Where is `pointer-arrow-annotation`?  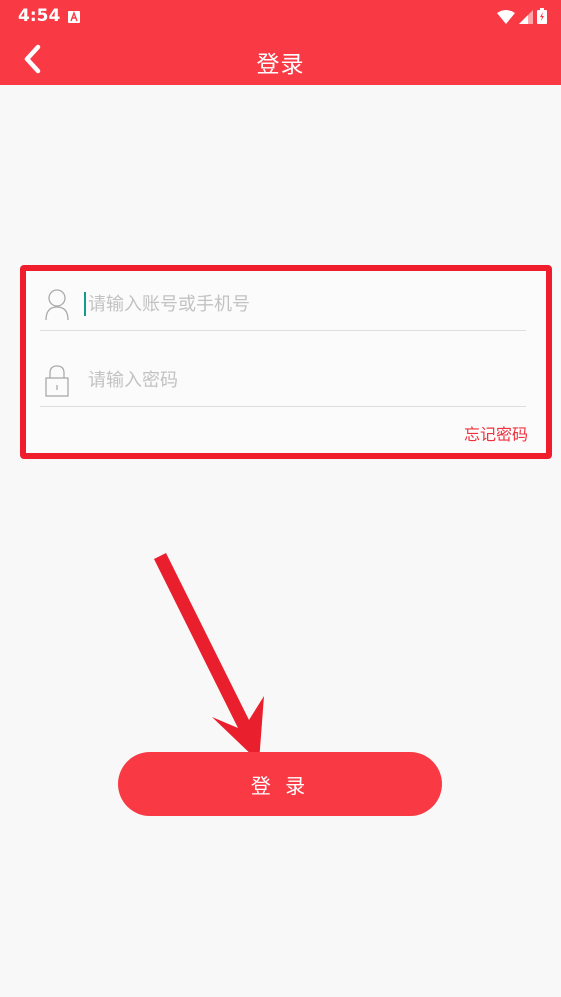 pointer-arrow-annotation is located at coordinates (209, 657).